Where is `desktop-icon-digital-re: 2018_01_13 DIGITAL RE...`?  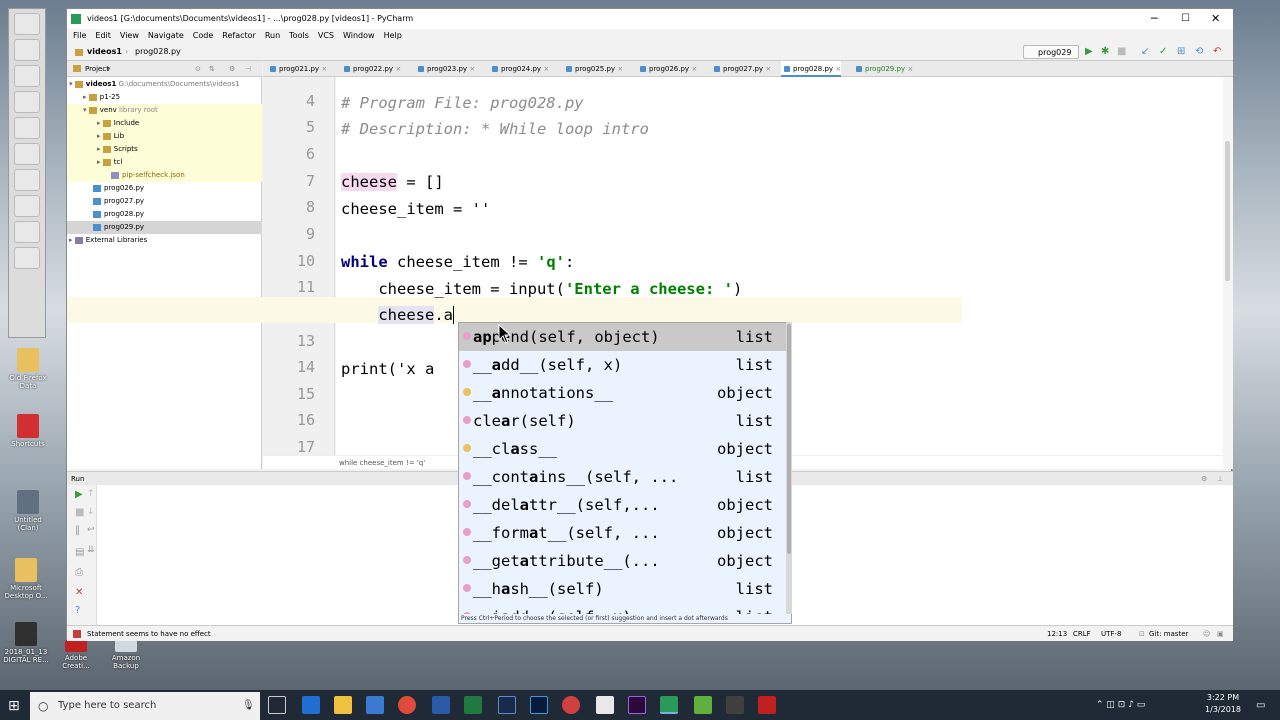
desktop-icon-digital-re: 2018_01_13 DIGITAL RE... is located at coordinates (26, 643).